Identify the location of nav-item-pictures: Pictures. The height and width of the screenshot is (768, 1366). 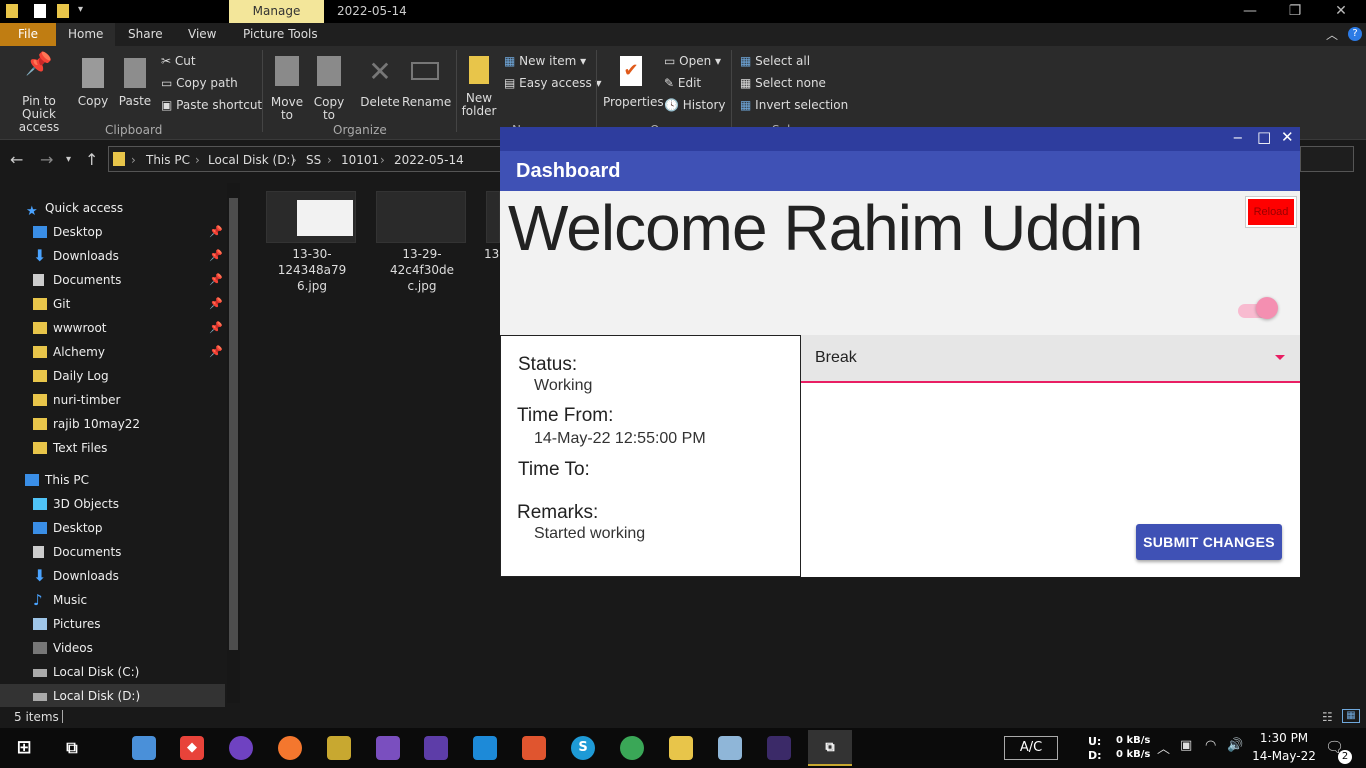
(112, 624).